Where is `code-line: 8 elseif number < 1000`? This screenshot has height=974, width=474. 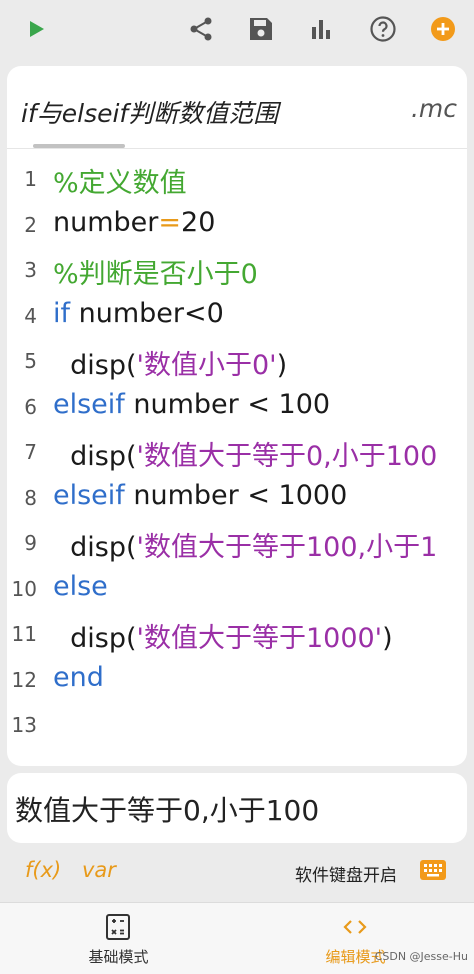 code-line: 8 elseif number < 1000 is located at coordinates (237, 499).